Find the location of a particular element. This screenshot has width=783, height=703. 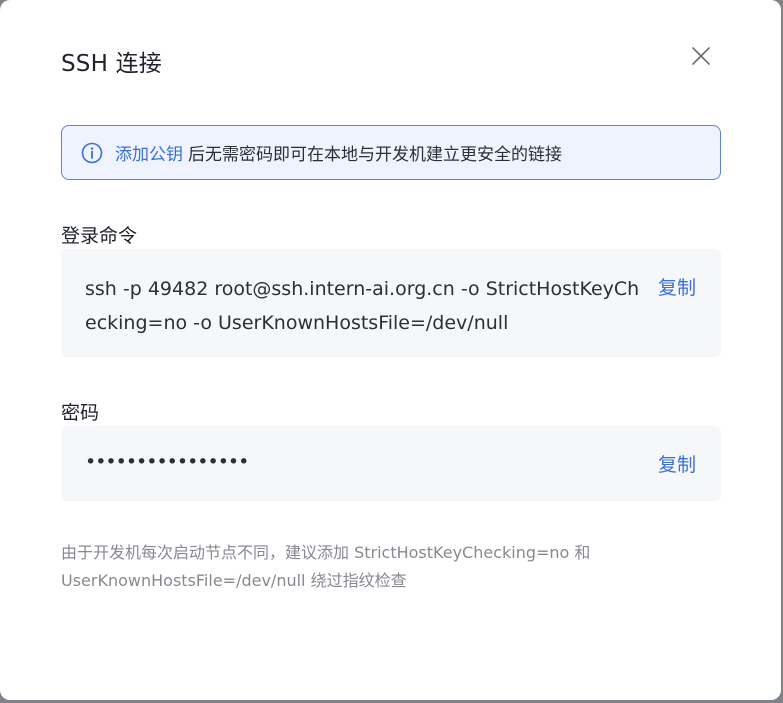

login-command-label: 登录命令 is located at coordinates (99, 236).